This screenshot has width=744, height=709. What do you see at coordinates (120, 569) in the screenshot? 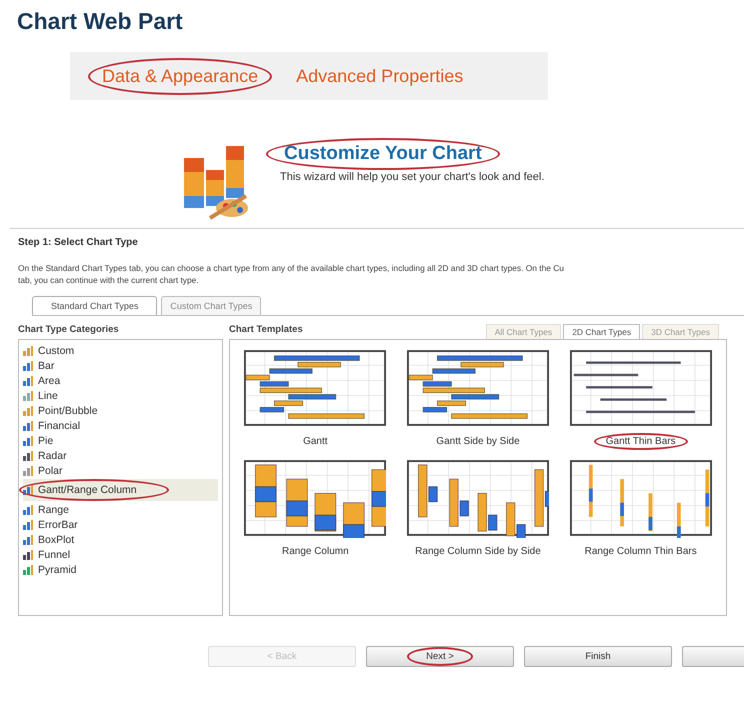
I see `category-item: Pyramid` at bounding box center [120, 569].